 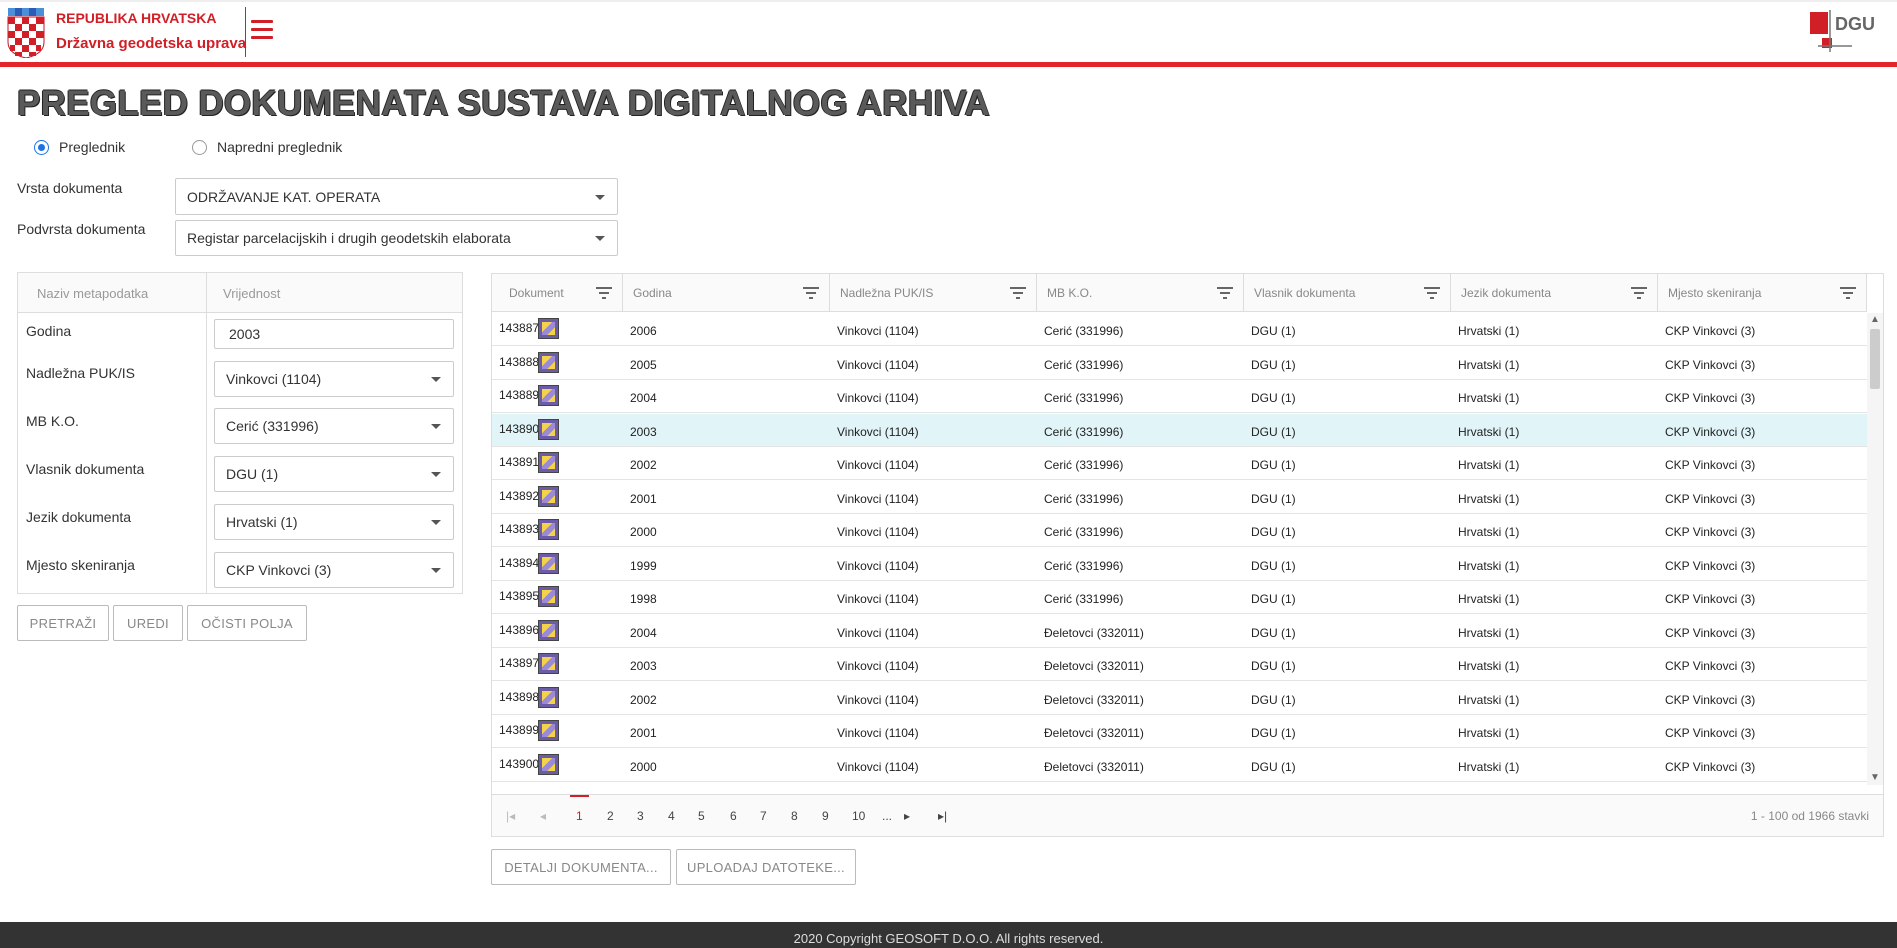 What do you see at coordinates (1554, 293) in the screenshot?
I see `col-header-jezik: Jezik dokumenta` at bounding box center [1554, 293].